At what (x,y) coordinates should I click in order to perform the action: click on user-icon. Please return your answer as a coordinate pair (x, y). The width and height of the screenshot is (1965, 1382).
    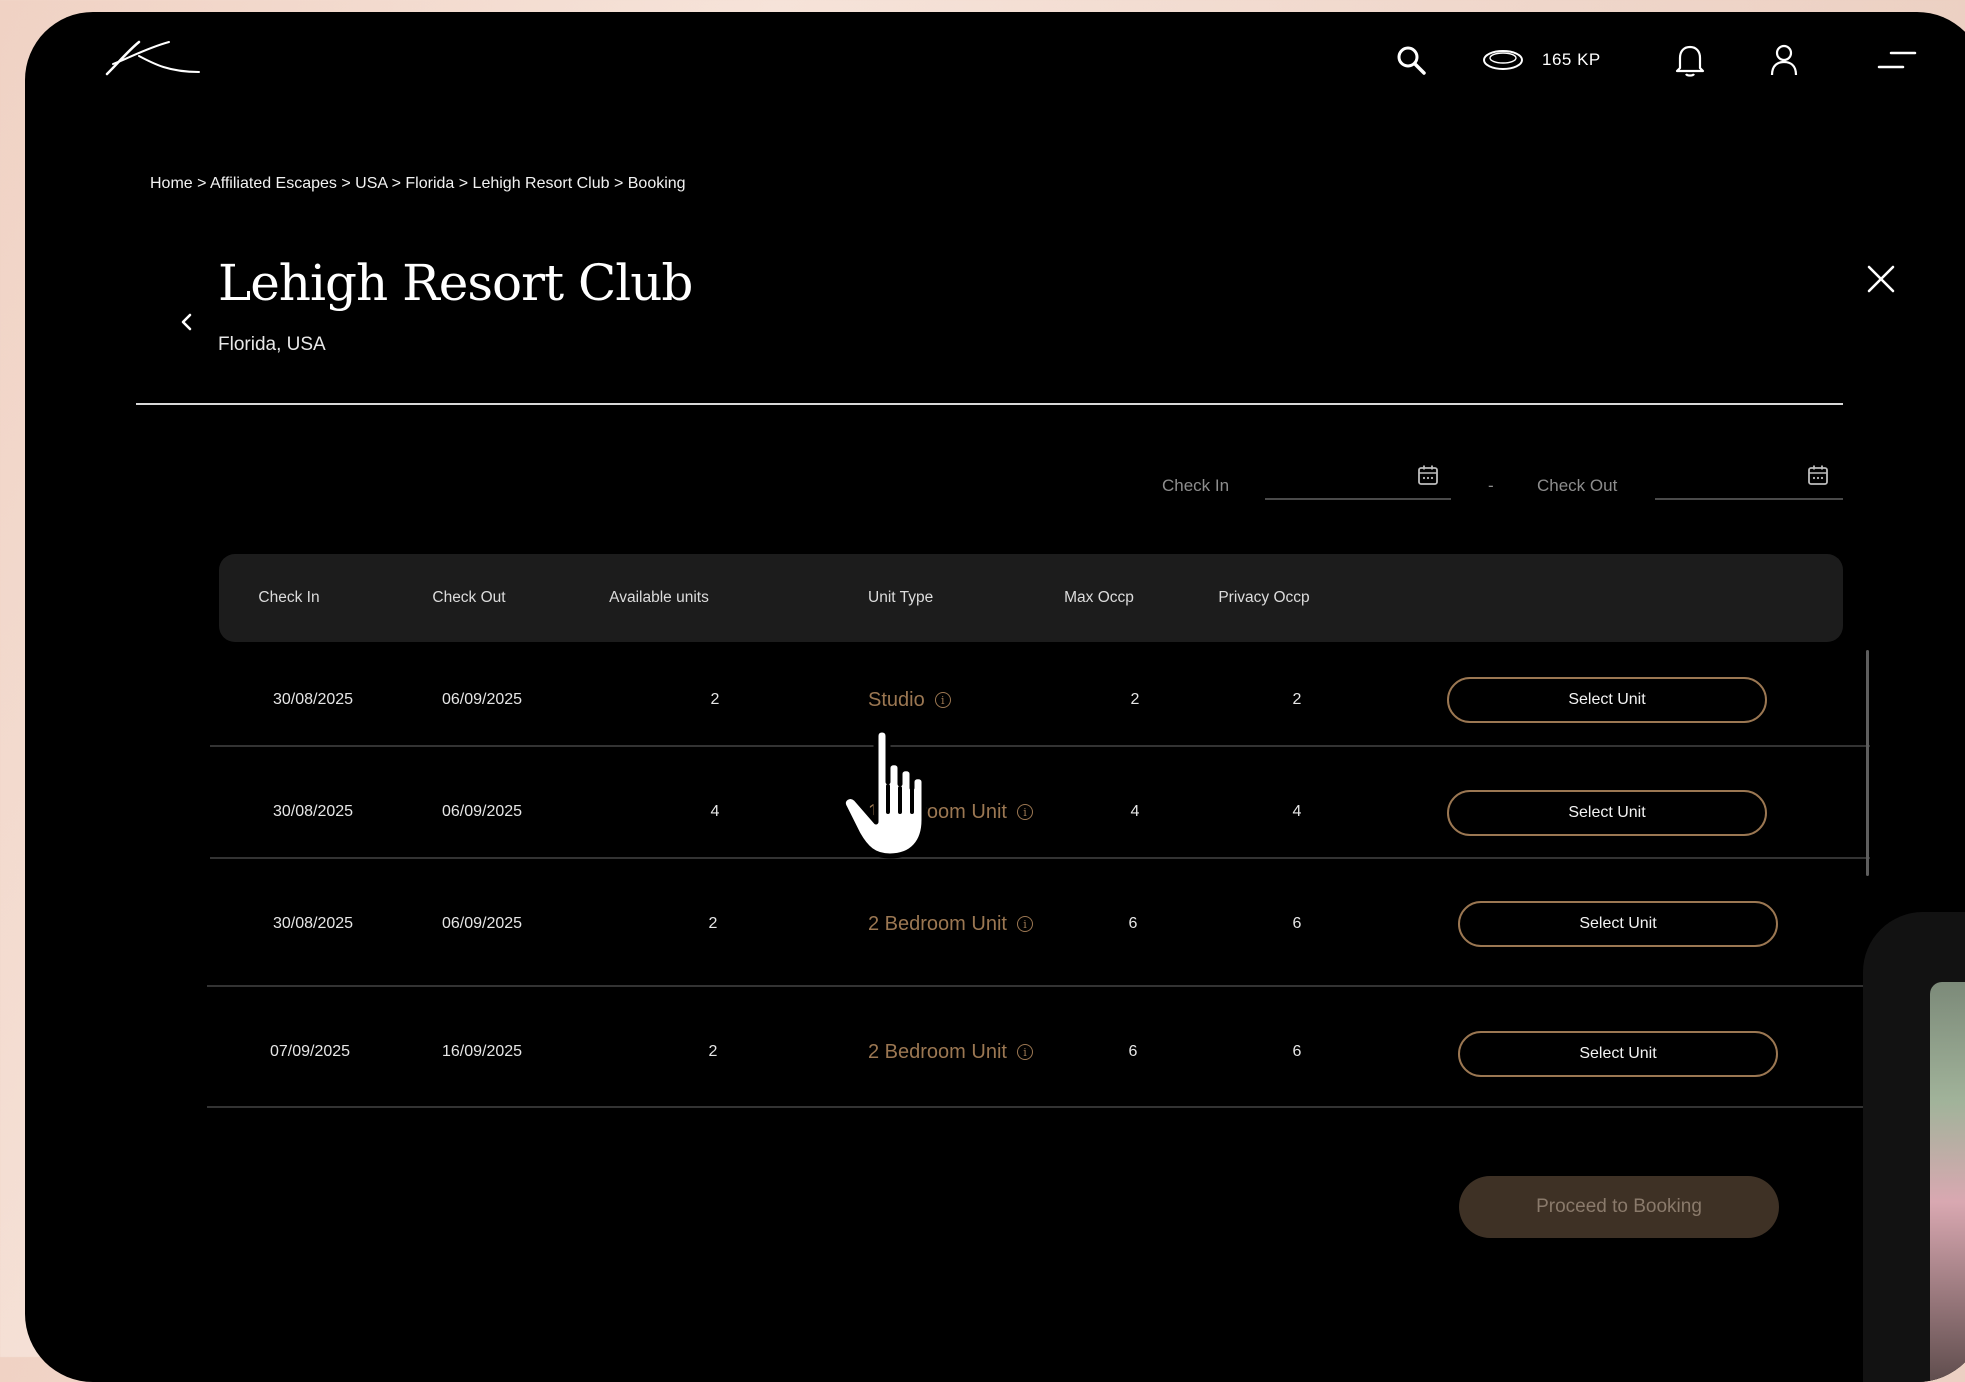
    Looking at the image, I should click on (1784, 60).